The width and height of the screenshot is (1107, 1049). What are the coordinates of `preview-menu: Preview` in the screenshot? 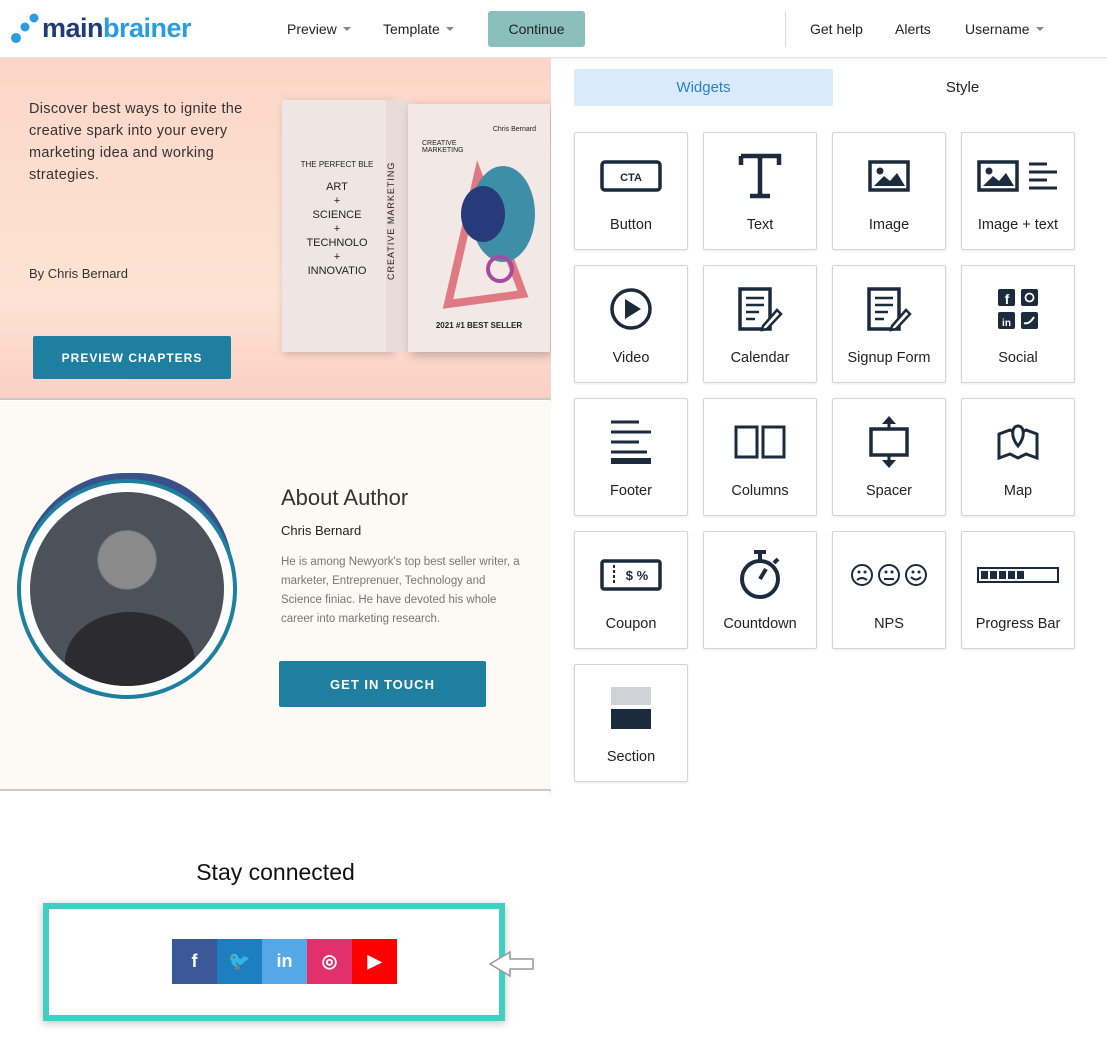 It's located at (319, 29).